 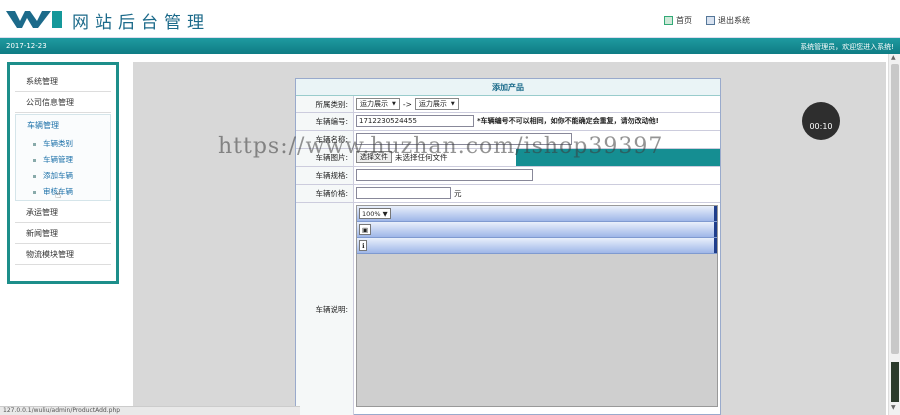 I want to click on zoom-value: 100%, so click(x=371, y=213).